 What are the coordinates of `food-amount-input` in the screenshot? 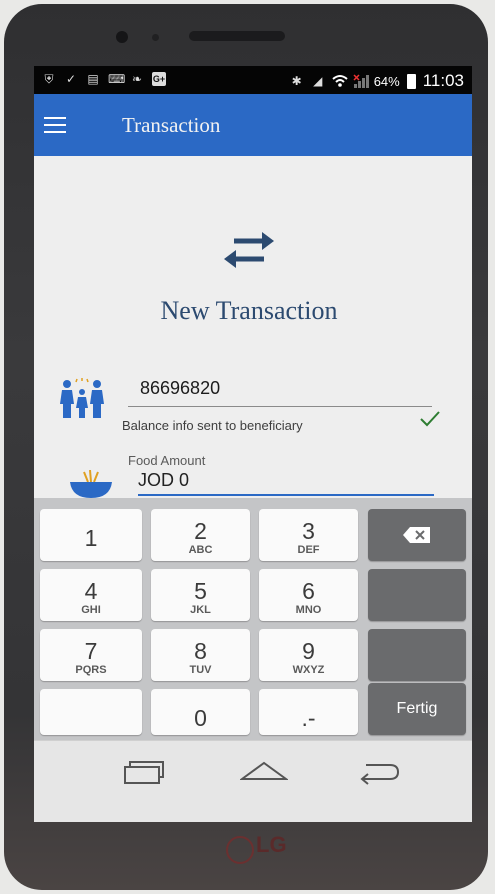 It's located at (286, 481).